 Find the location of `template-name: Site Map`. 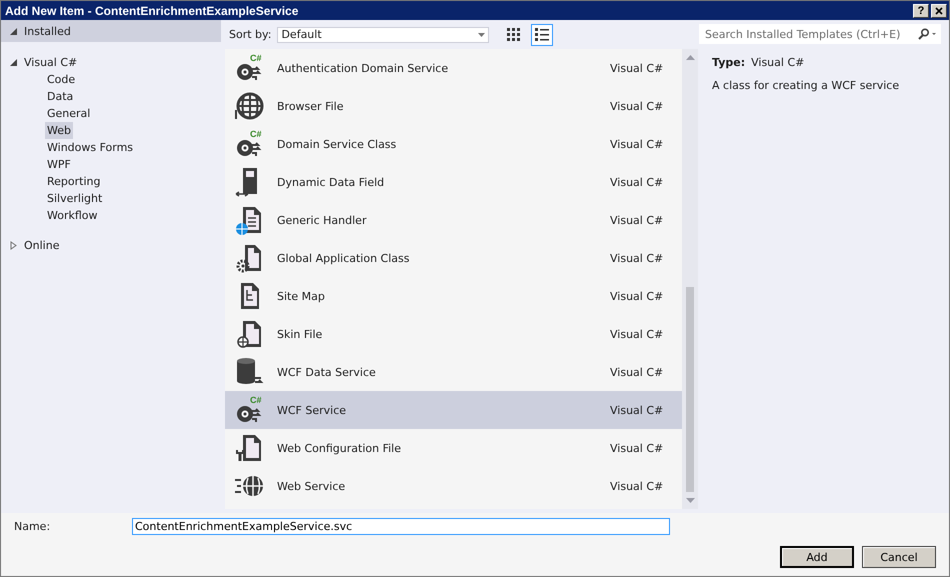

template-name: Site Map is located at coordinates (301, 296).